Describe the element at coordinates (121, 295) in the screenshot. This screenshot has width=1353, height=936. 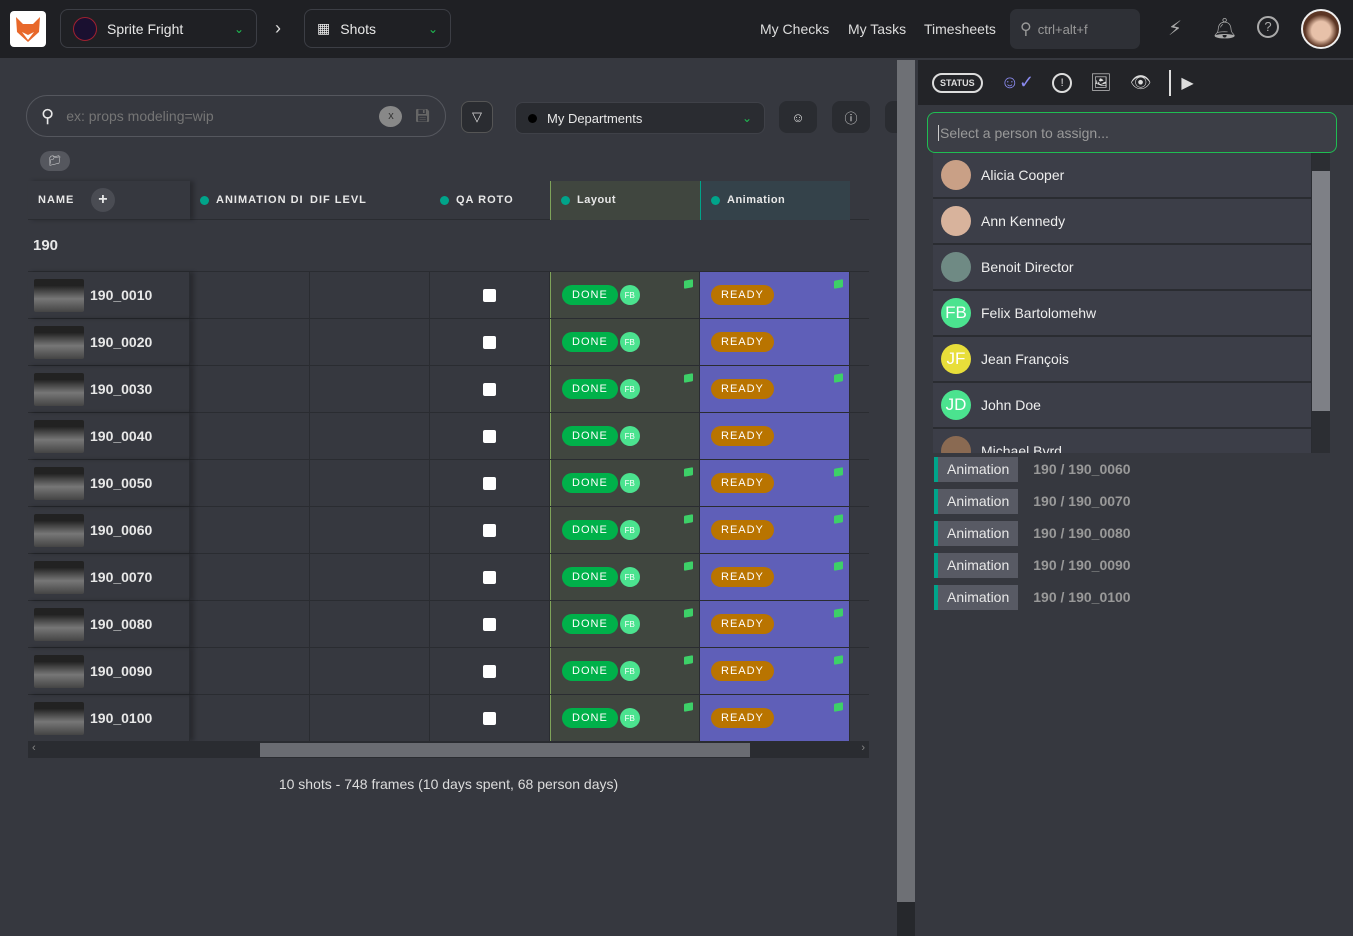
I see `shot-name: 190_0010` at that location.